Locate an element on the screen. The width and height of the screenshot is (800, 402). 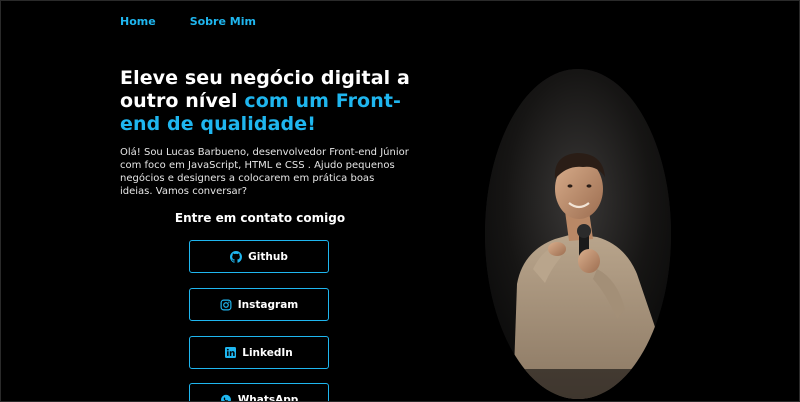
github-button: Github is located at coordinates (259, 256).